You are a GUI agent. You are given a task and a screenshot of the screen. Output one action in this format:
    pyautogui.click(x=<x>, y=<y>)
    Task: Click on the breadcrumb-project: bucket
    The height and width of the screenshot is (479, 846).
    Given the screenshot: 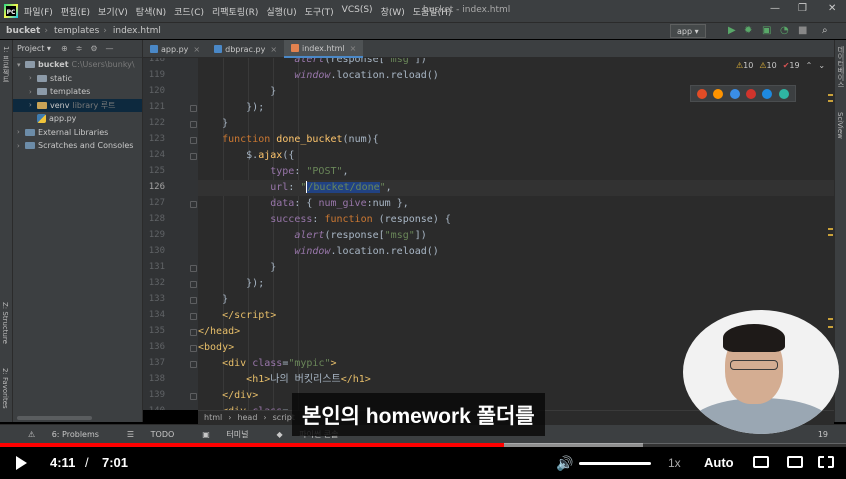 What is the action you would take?
    pyautogui.click(x=23, y=31)
    